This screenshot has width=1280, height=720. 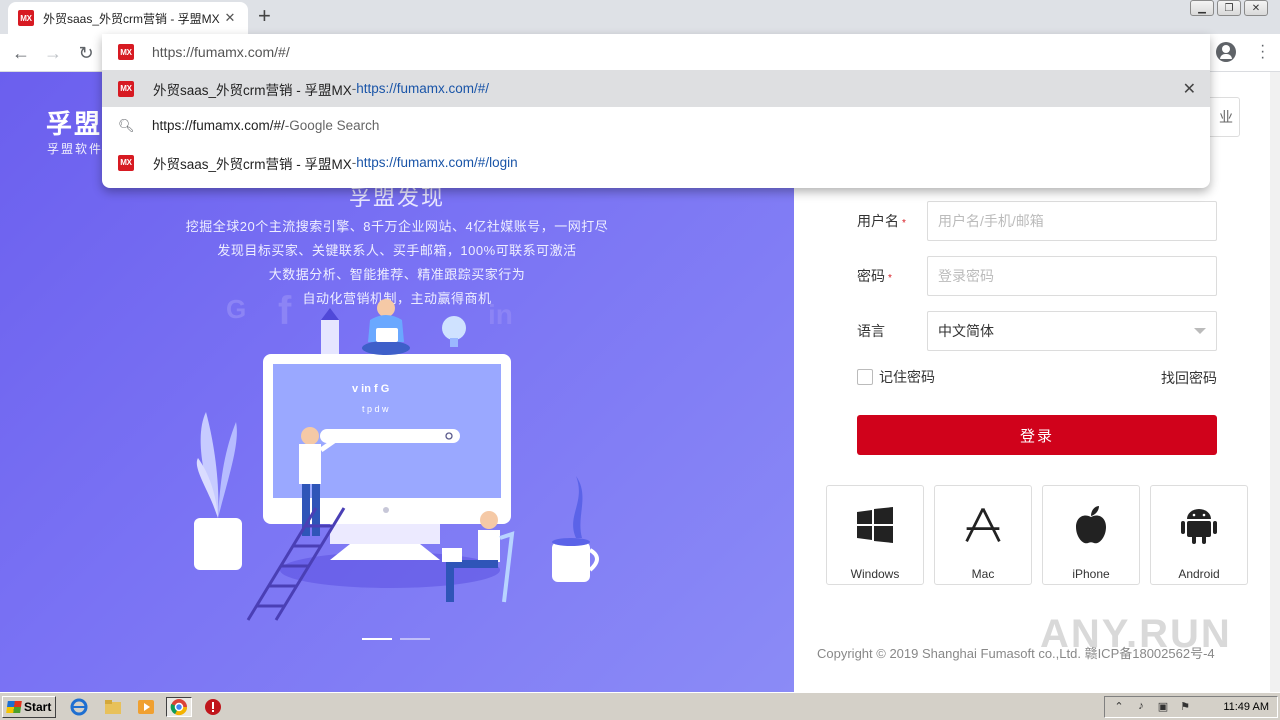 I want to click on chrome-icon, so click(x=179, y=707).